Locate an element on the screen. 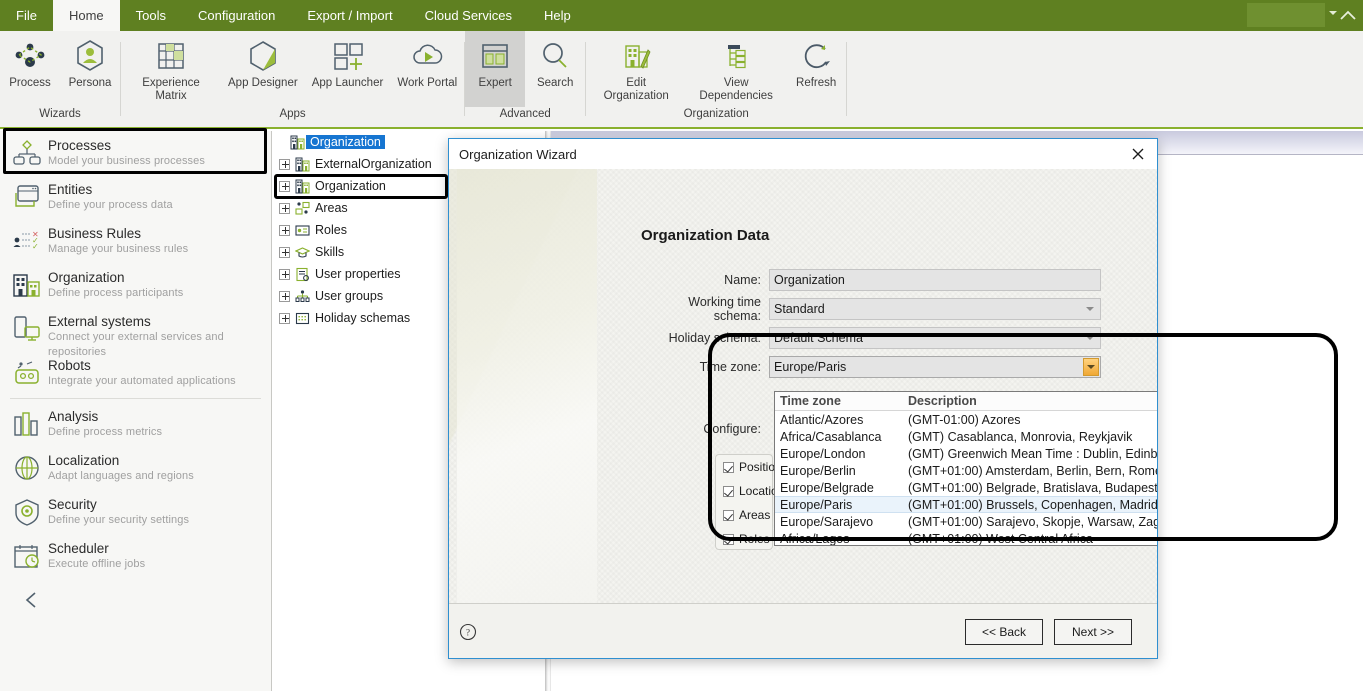  tab-export-import: Export / Import is located at coordinates (349, 15).